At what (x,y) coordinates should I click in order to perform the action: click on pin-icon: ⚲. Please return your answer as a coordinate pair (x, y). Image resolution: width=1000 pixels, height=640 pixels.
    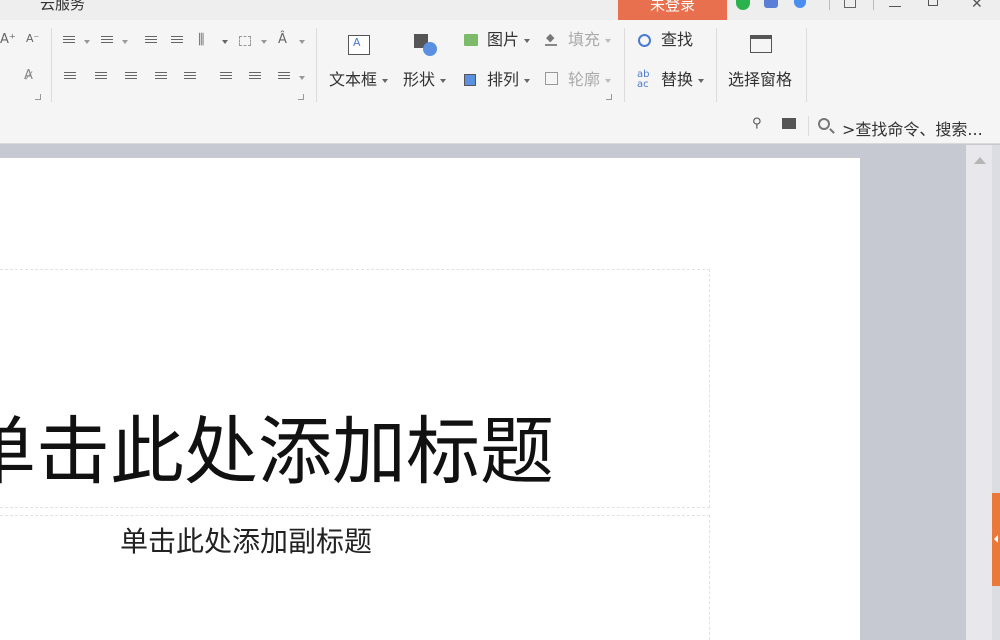
    Looking at the image, I should click on (757, 123).